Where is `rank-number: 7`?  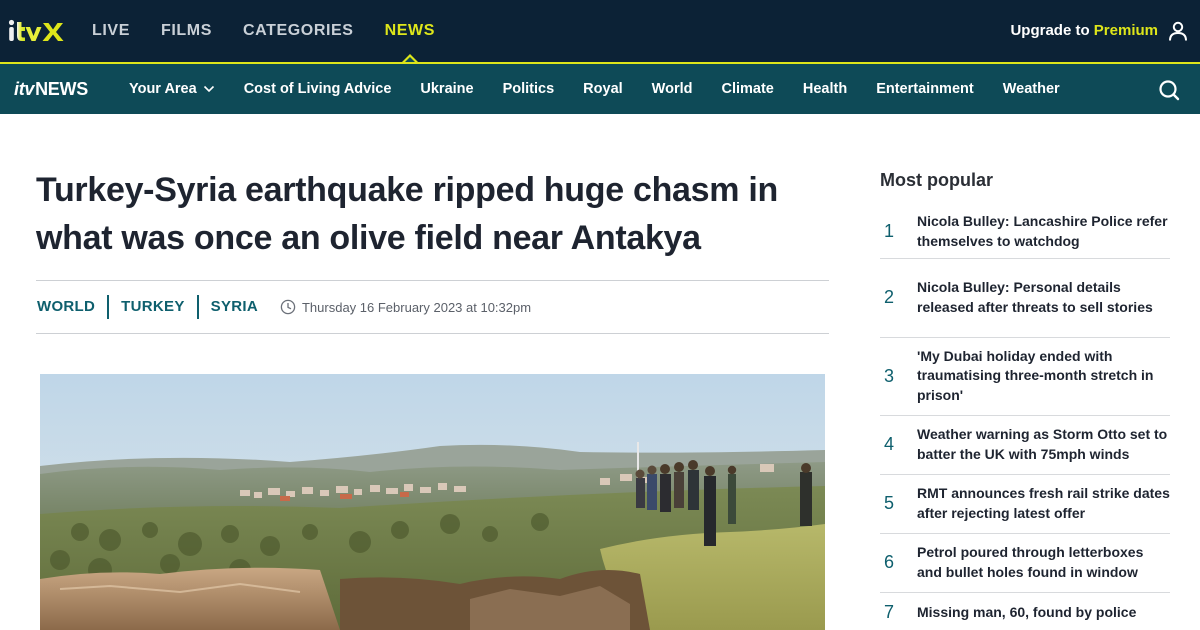 rank-number: 7 is located at coordinates (889, 612).